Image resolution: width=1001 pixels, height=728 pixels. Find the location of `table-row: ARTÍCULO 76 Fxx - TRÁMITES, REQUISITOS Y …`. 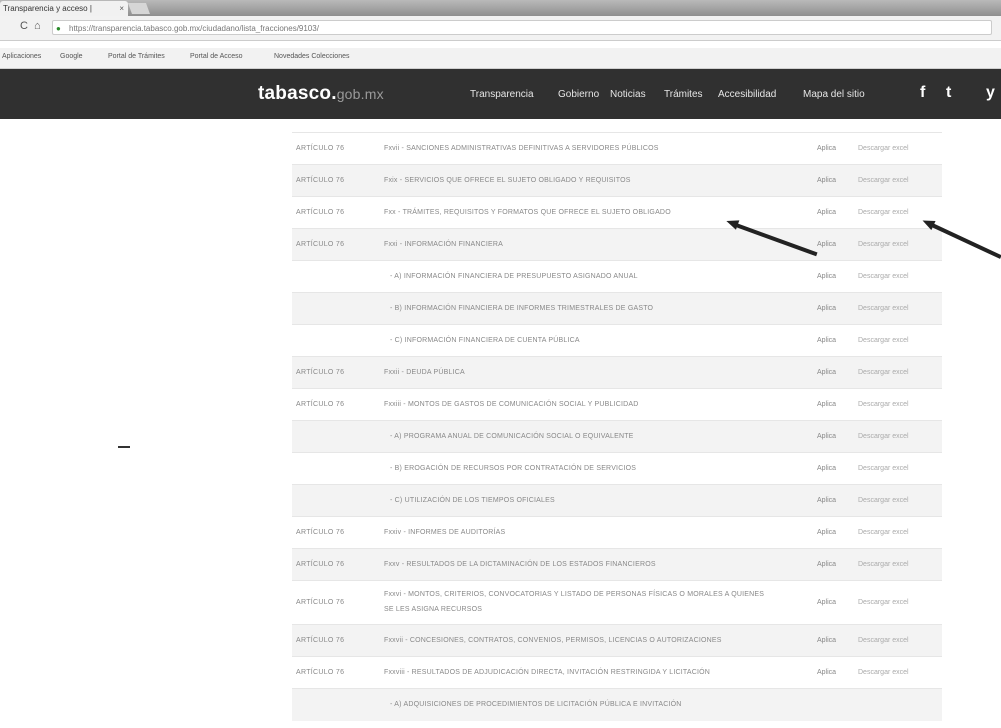

table-row: ARTÍCULO 76 Fxx - TRÁMITES, REQUISITOS Y … is located at coordinates (617, 212).